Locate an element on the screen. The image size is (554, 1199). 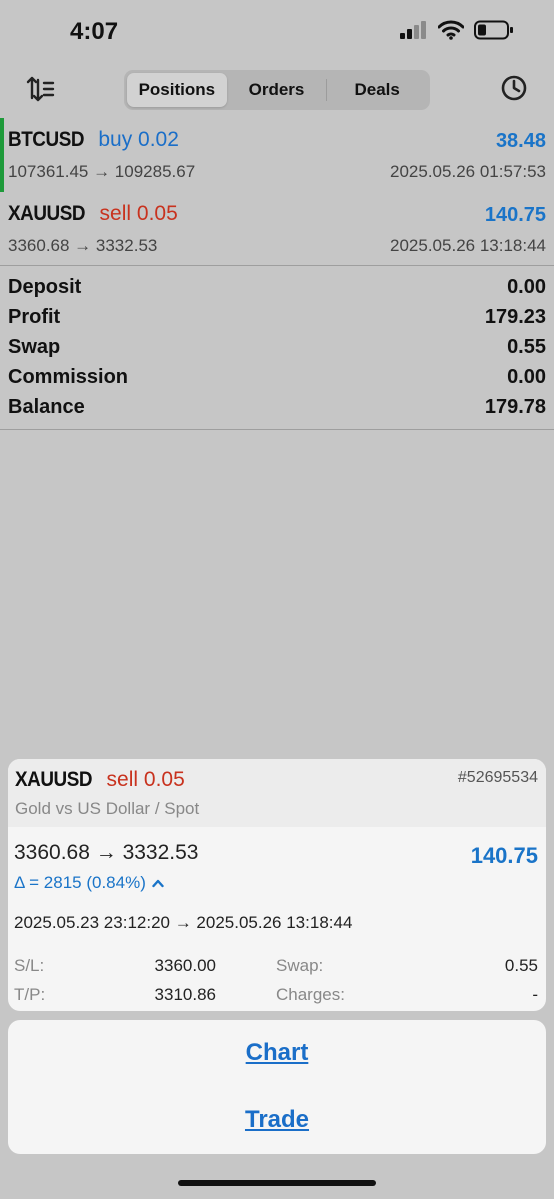
status-time: 4:07 is located at coordinates (94, 31).